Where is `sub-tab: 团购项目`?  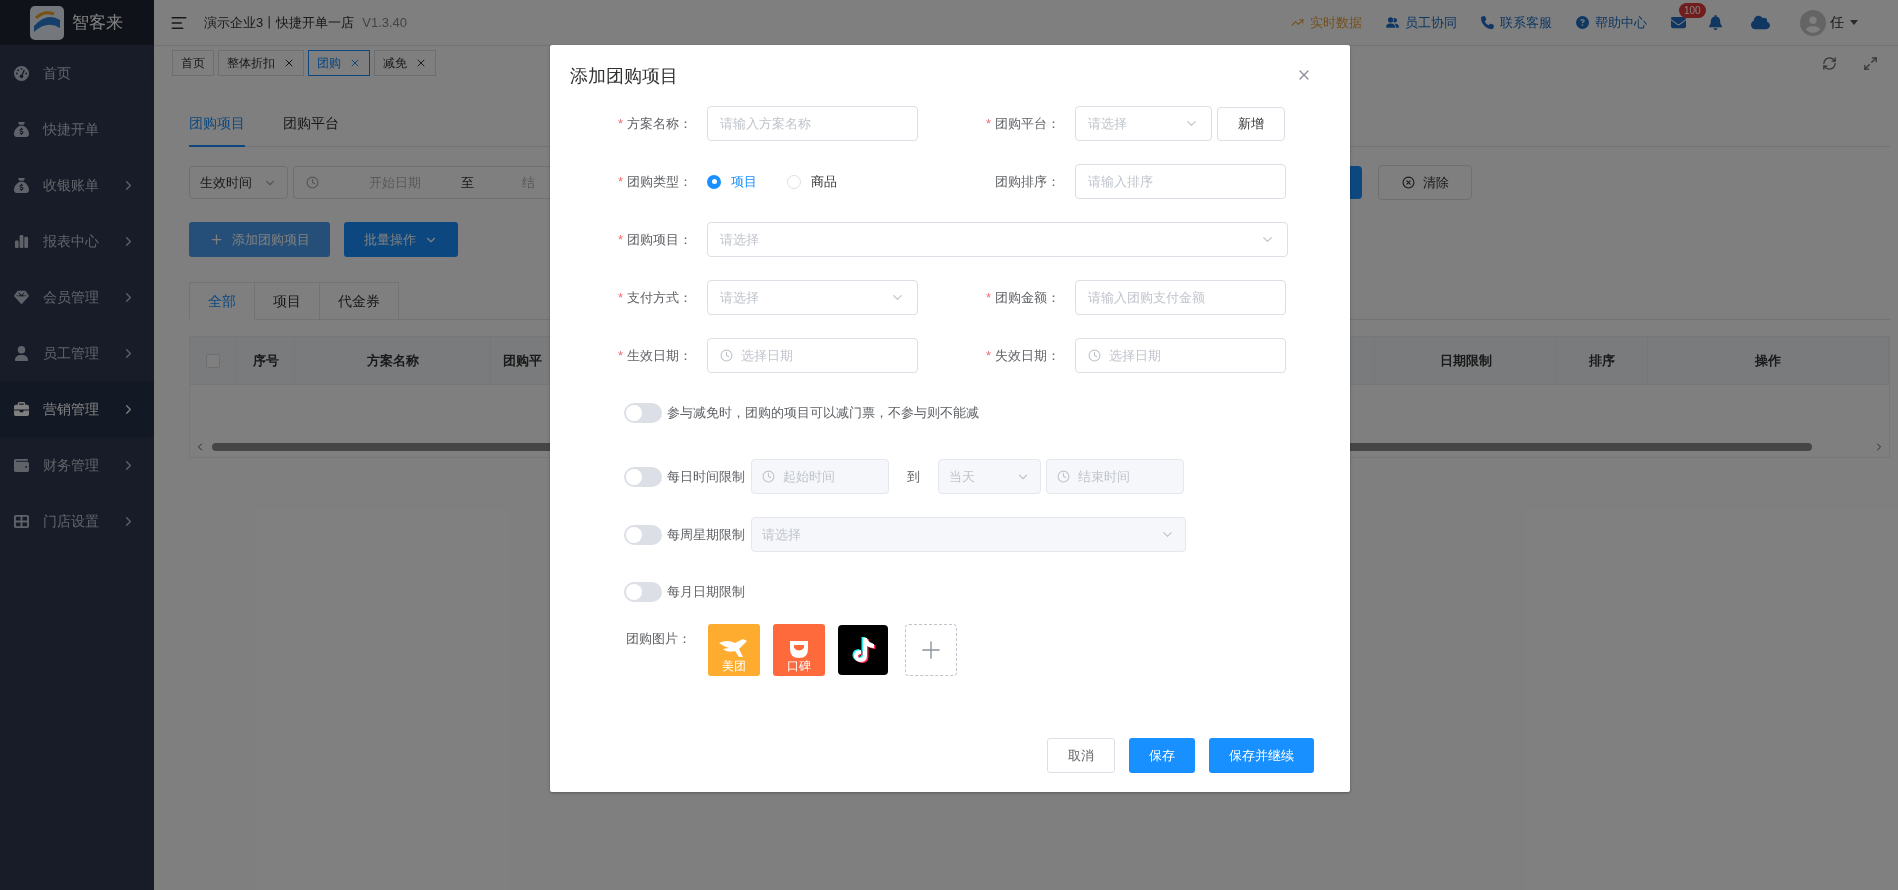 sub-tab: 团购项目 is located at coordinates (217, 124).